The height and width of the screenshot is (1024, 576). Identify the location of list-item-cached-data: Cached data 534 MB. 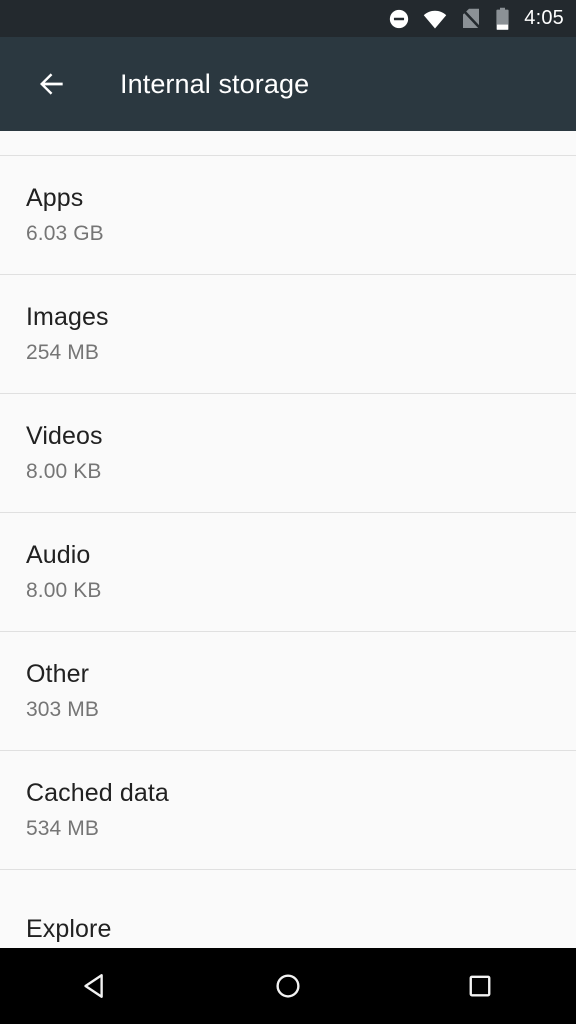
(288, 810).